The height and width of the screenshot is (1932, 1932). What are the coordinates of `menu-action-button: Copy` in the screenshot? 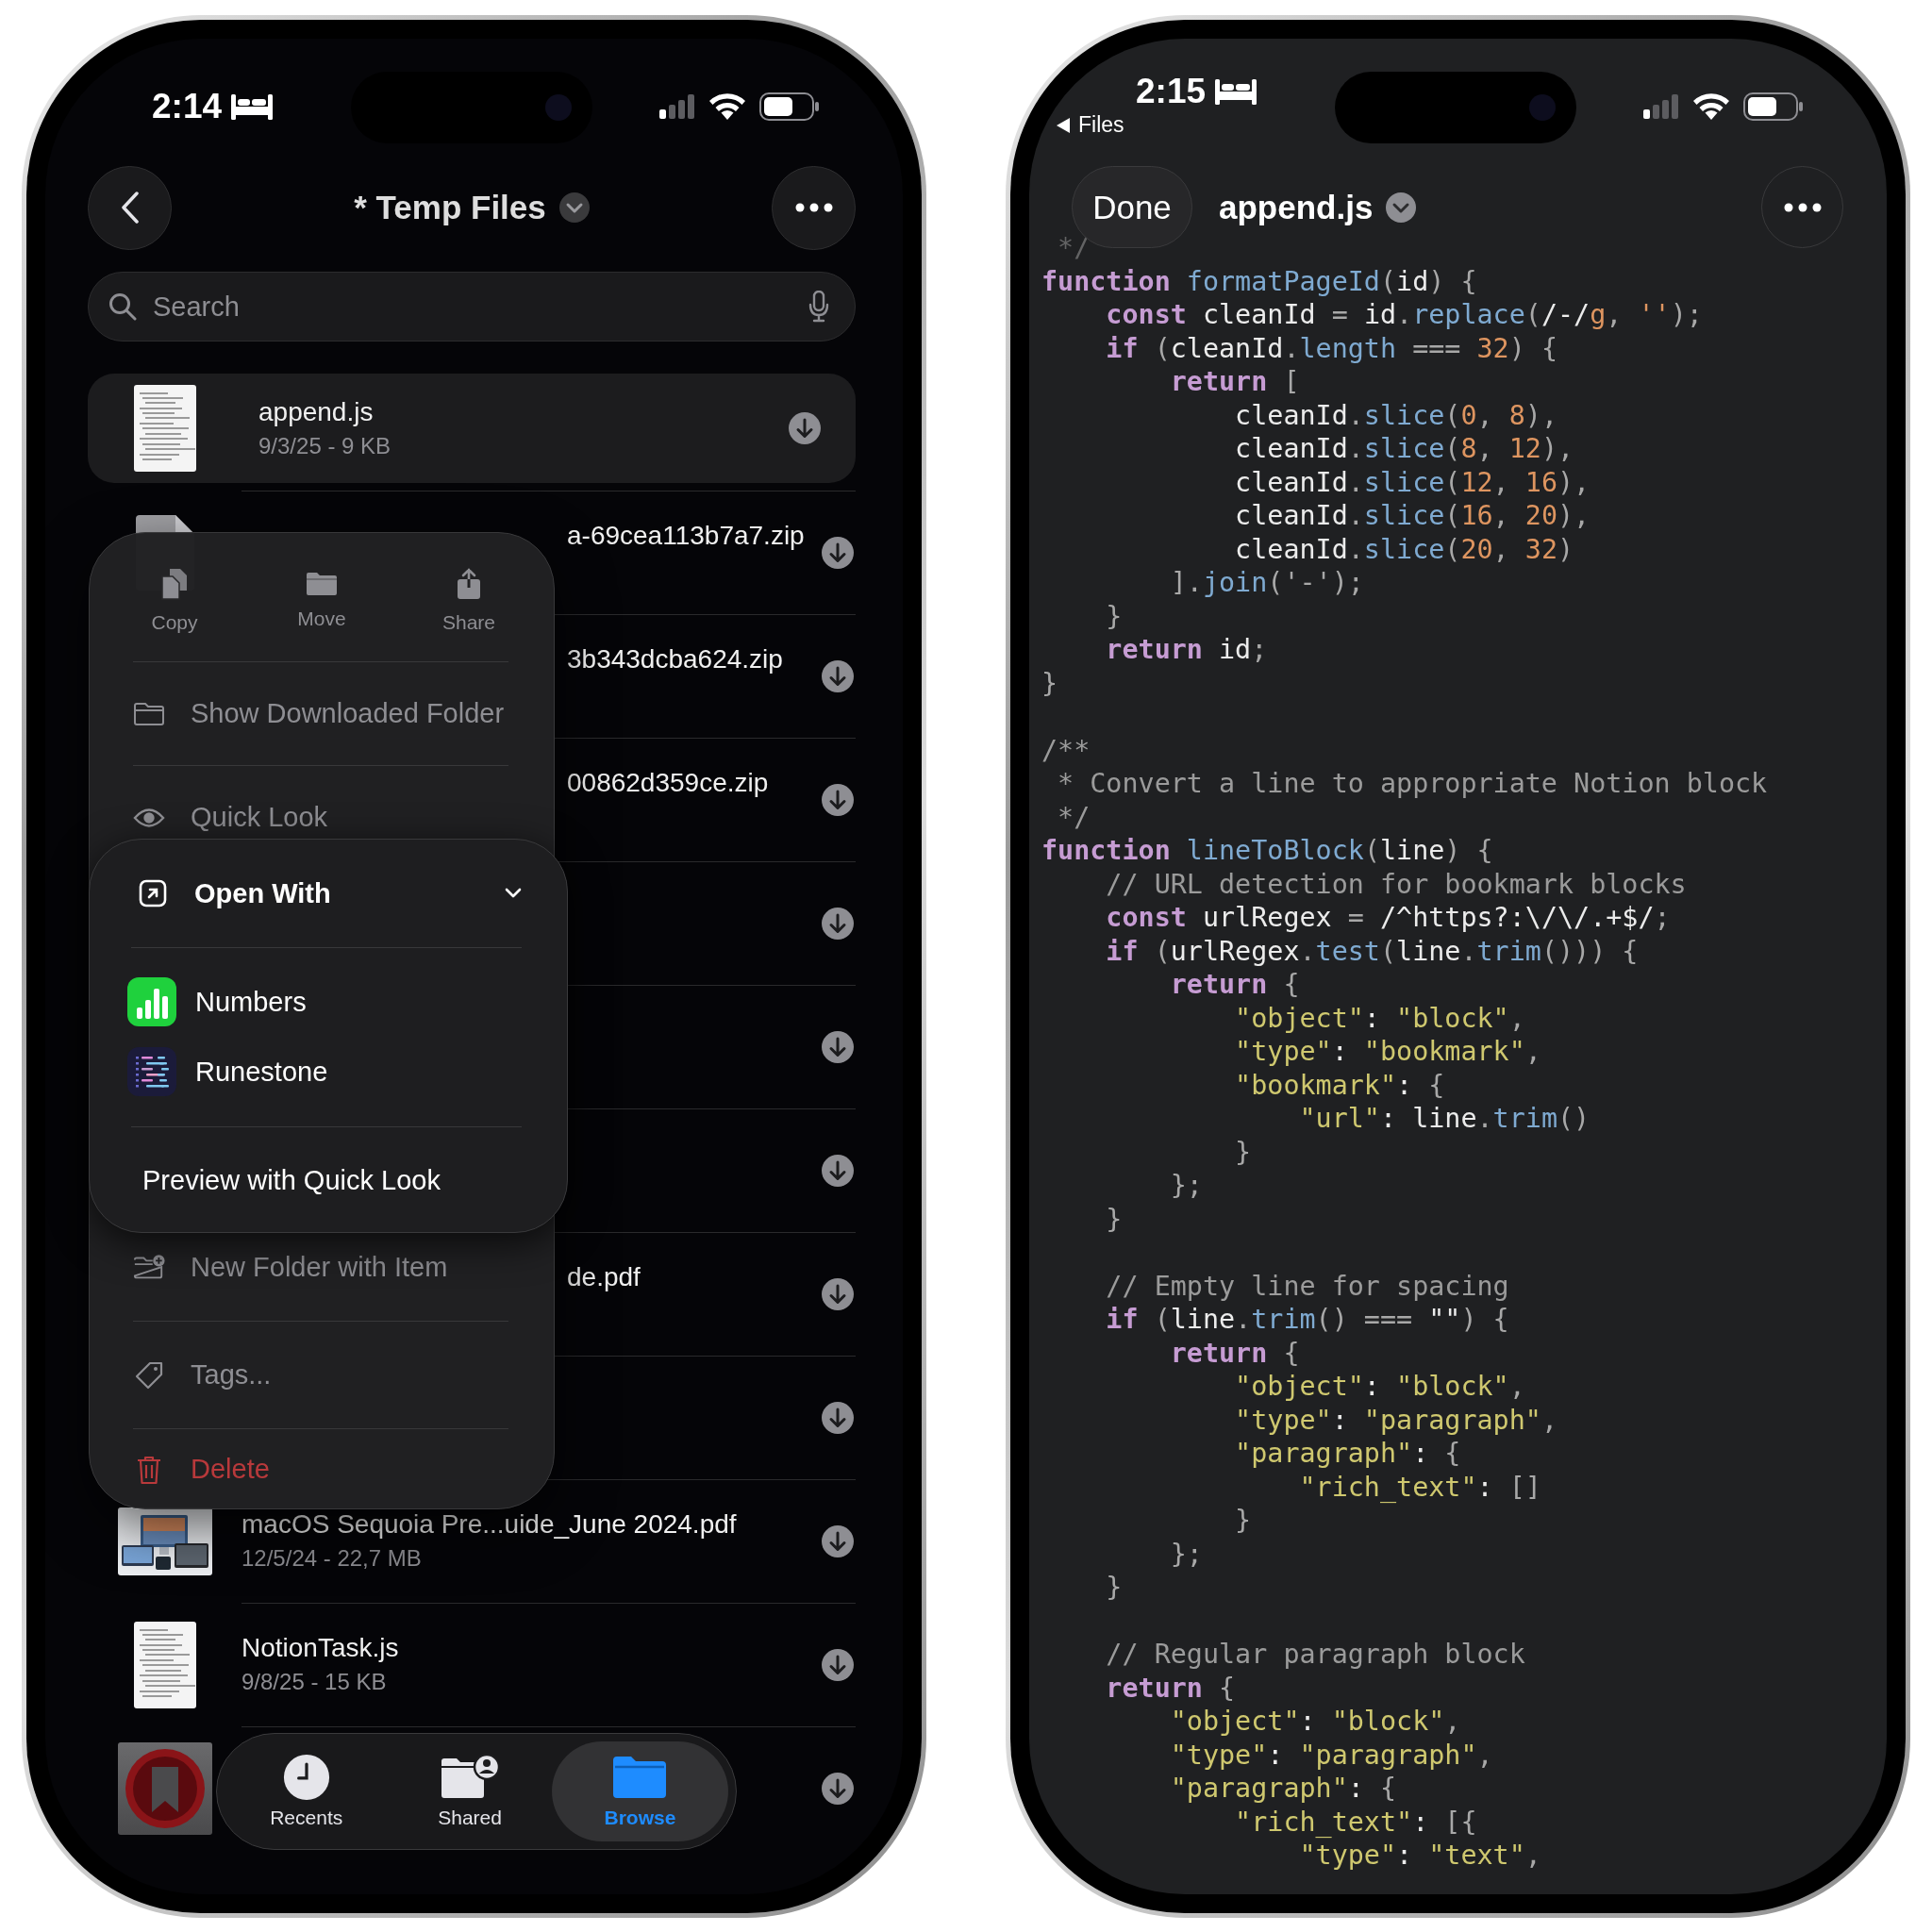 It's located at (175, 597).